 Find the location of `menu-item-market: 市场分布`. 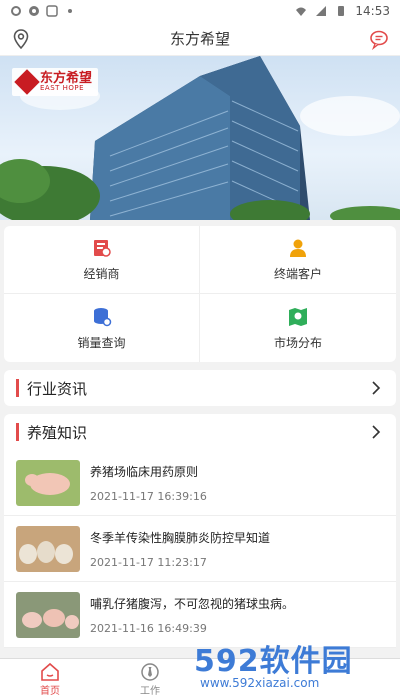

menu-item-market: 市场分布 is located at coordinates (298, 328).